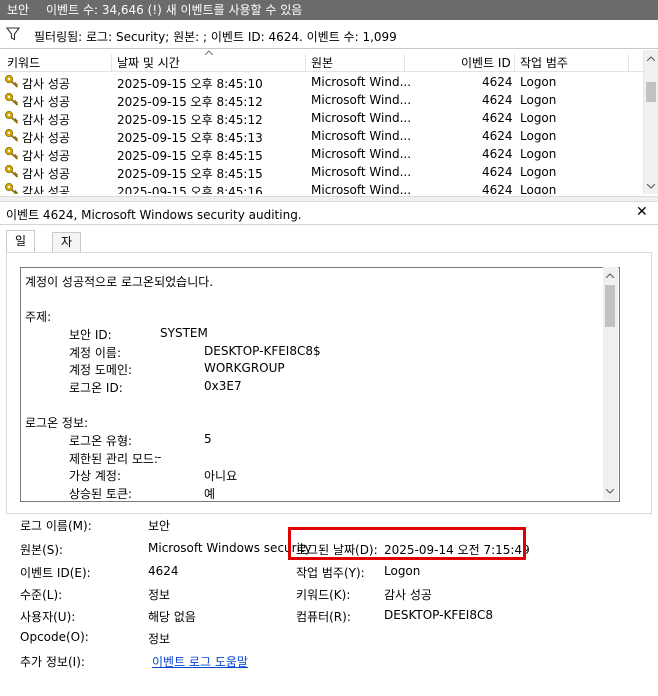 The width and height of the screenshot is (658, 696). Describe the element at coordinates (210, 494) in the screenshot. I see `logon-value: 예` at that location.